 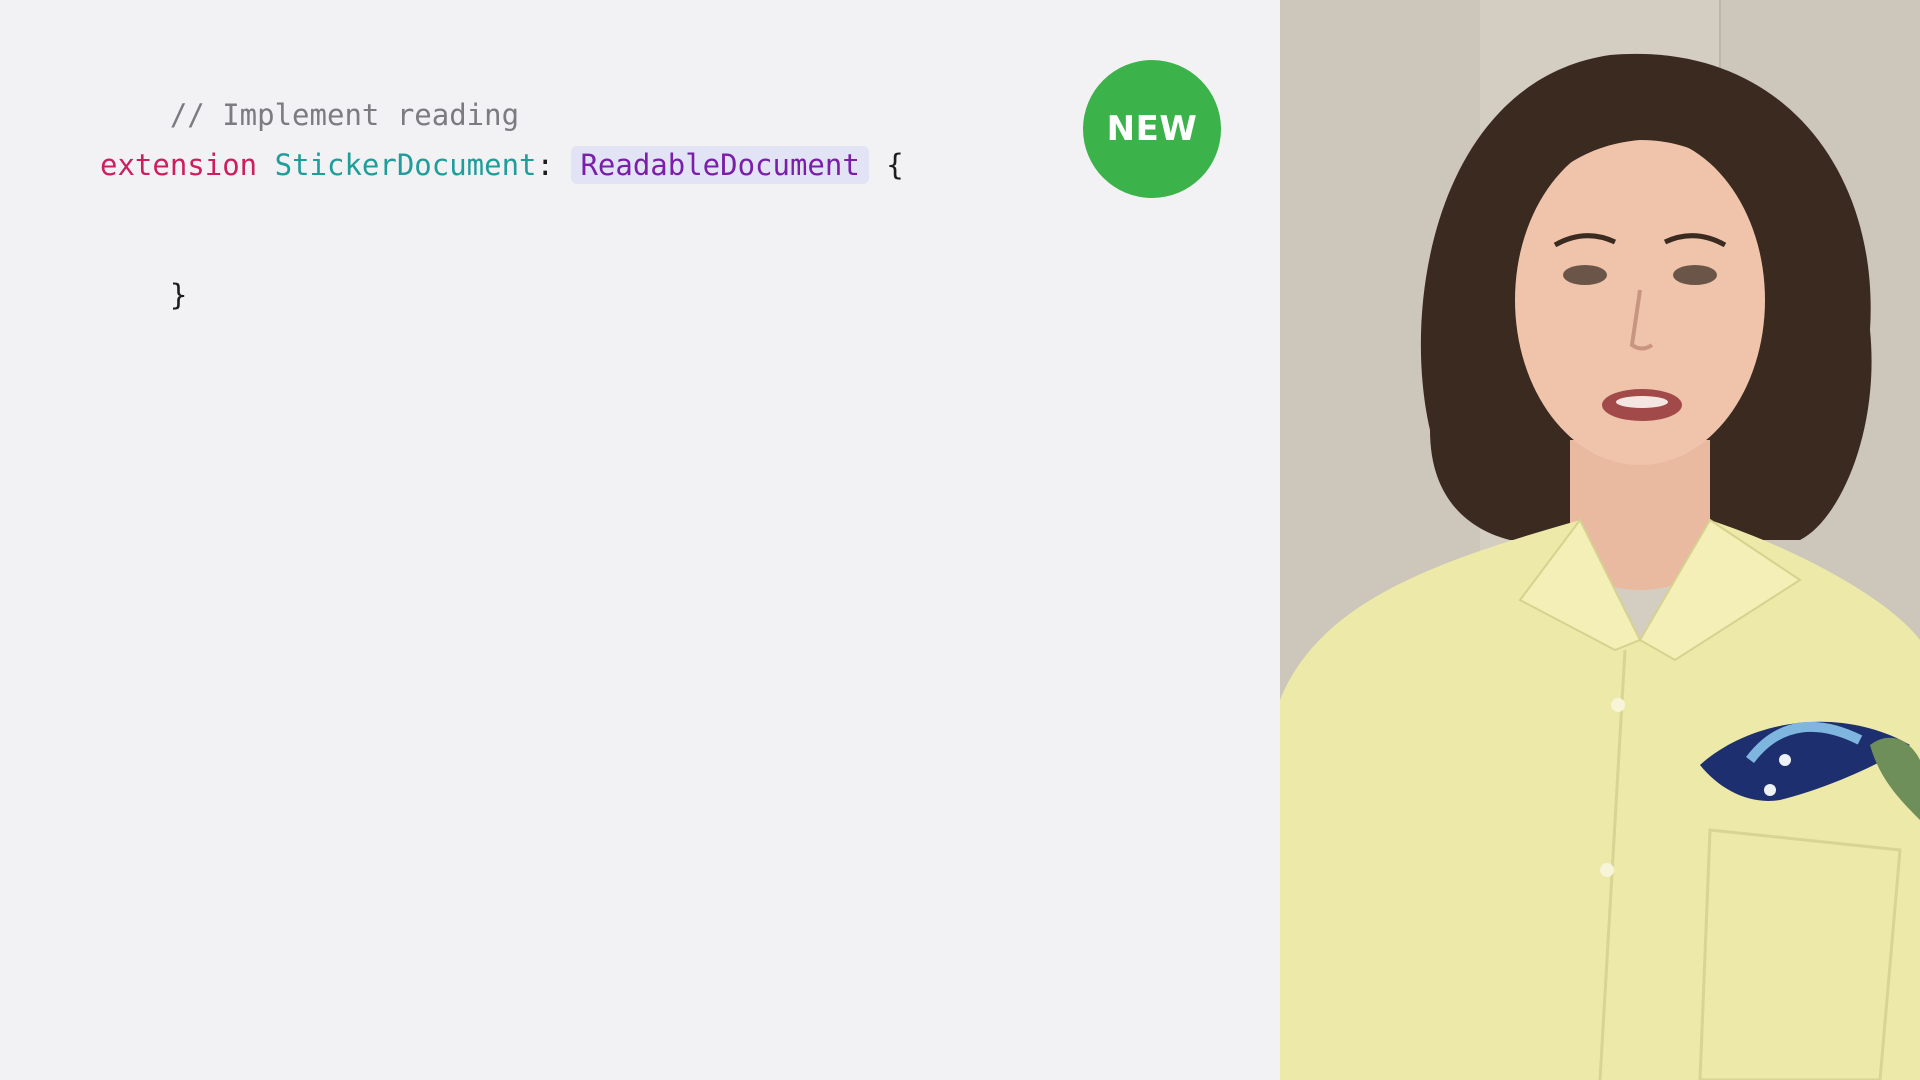 What do you see at coordinates (344, 115) in the screenshot?
I see `code-comment: // Implement reading` at bounding box center [344, 115].